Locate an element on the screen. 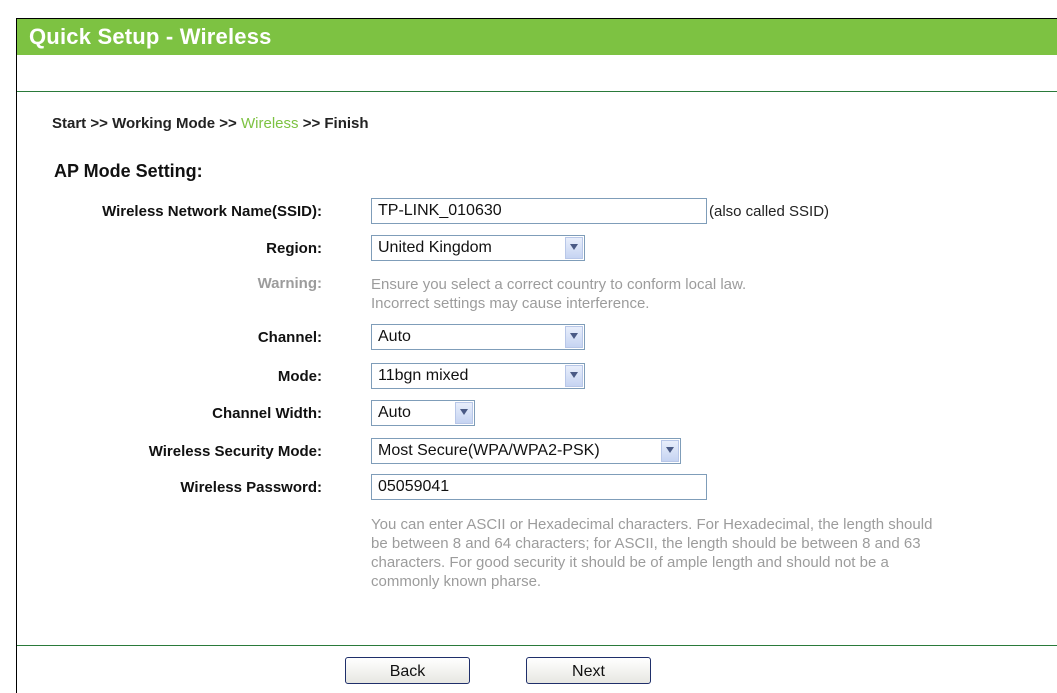 This screenshot has height=693, width=1057. mode-select: 11bgn mixed is located at coordinates (478, 376).